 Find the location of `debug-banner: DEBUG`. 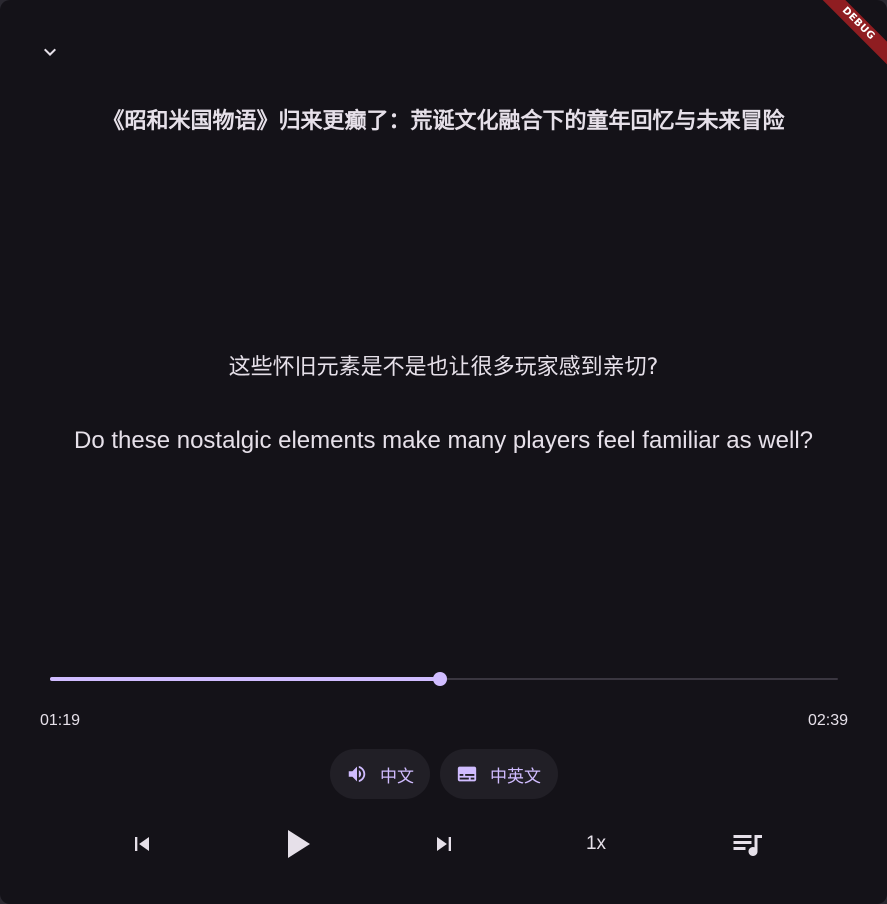

debug-banner: DEBUG is located at coordinates (847, 40).